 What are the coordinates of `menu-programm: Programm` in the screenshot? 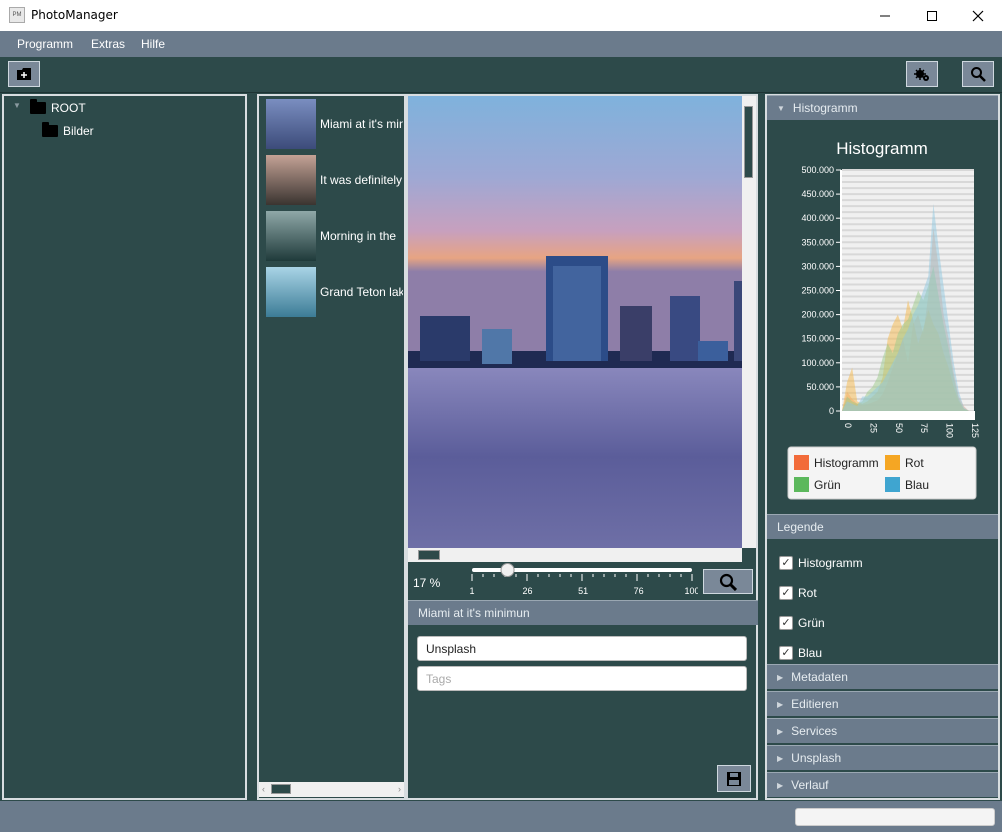 It's located at (45, 44).